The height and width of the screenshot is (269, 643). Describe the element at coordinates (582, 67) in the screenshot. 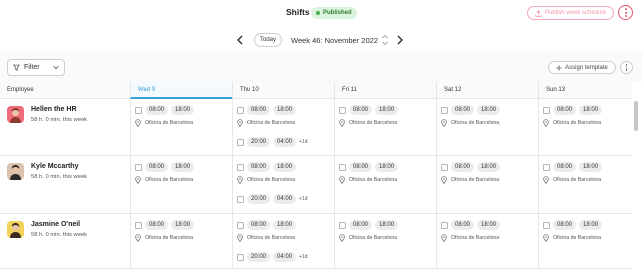

I see `assign-template-button: Assign template` at that location.